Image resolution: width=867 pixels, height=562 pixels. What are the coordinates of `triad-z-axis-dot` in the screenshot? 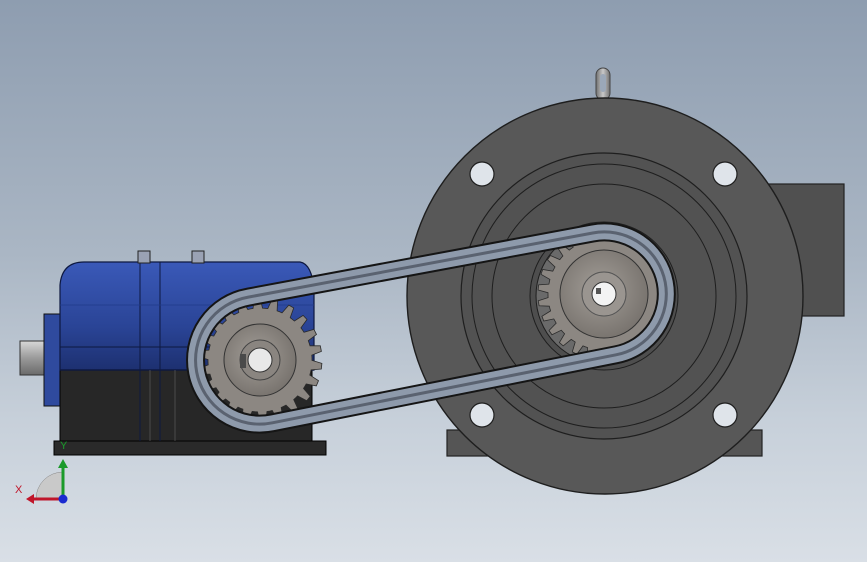 It's located at (63, 499).